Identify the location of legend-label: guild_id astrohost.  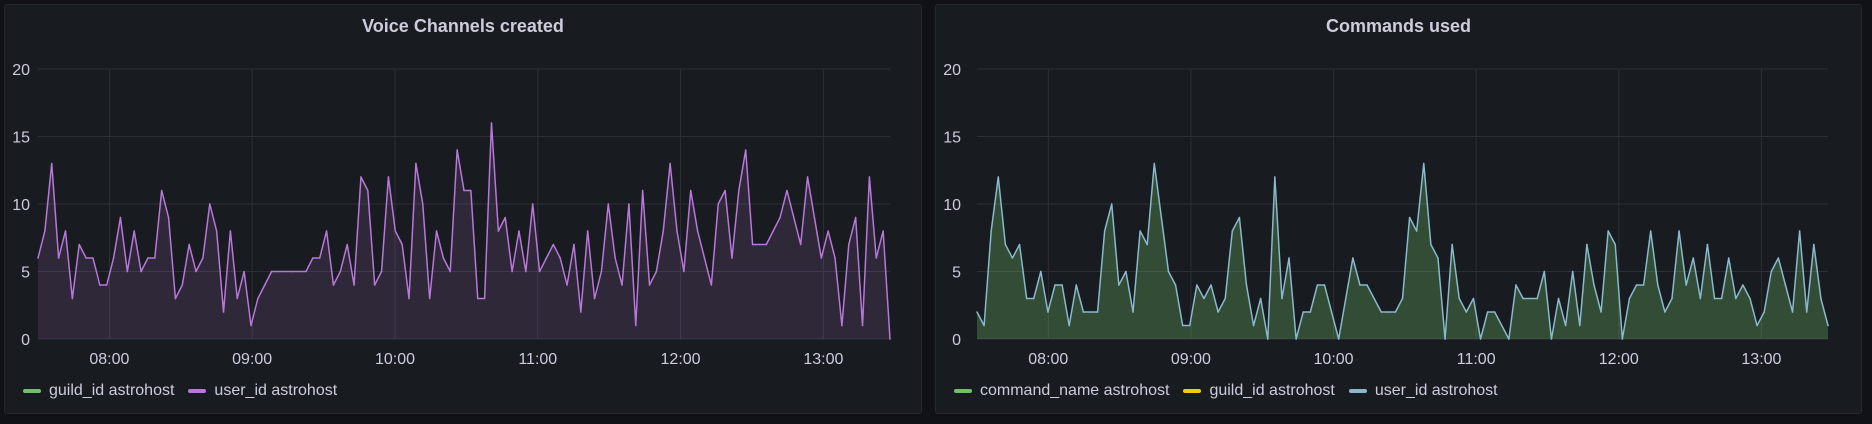
(112, 390).